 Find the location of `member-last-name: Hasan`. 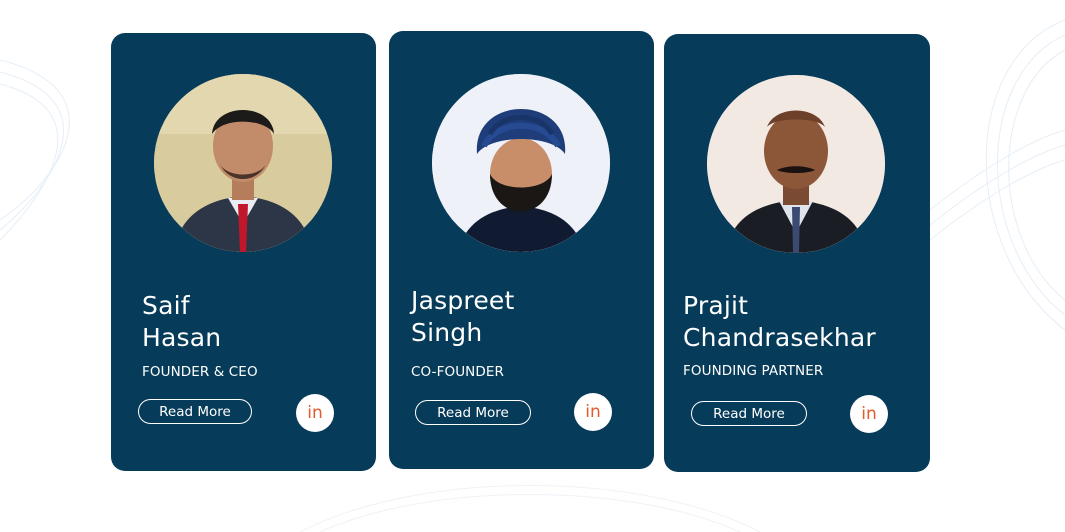

member-last-name: Hasan is located at coordinates (182, 337).